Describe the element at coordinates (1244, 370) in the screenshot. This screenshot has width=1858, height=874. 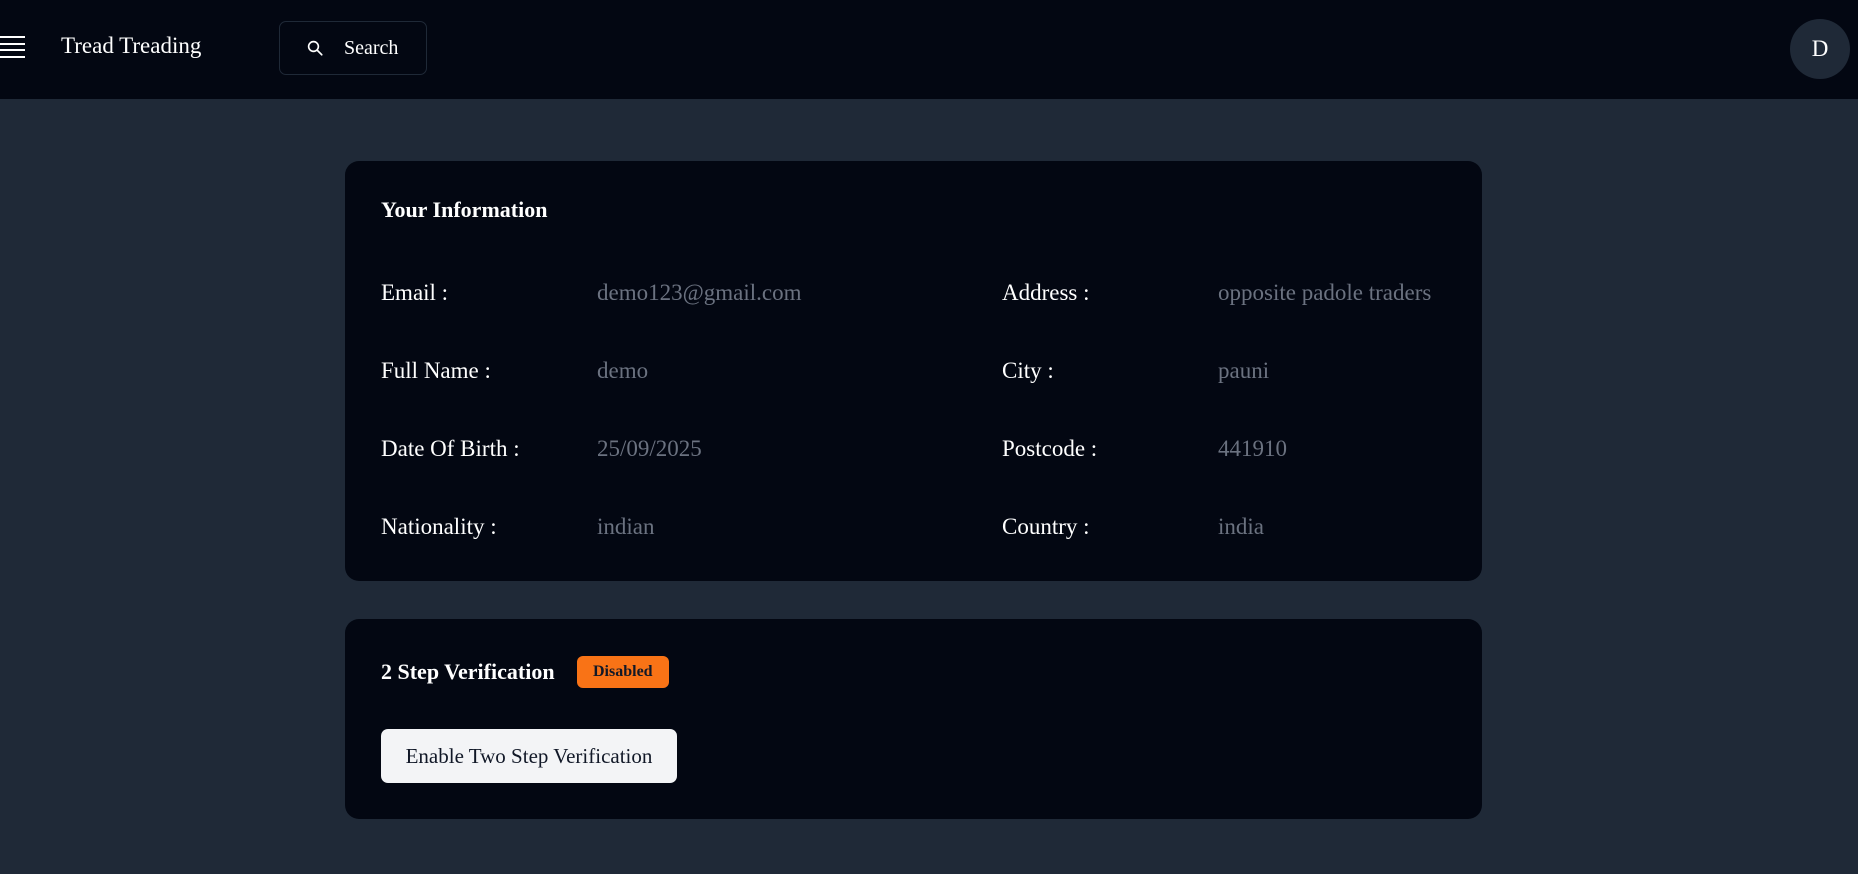
I see `city-value: pauni` at that location.